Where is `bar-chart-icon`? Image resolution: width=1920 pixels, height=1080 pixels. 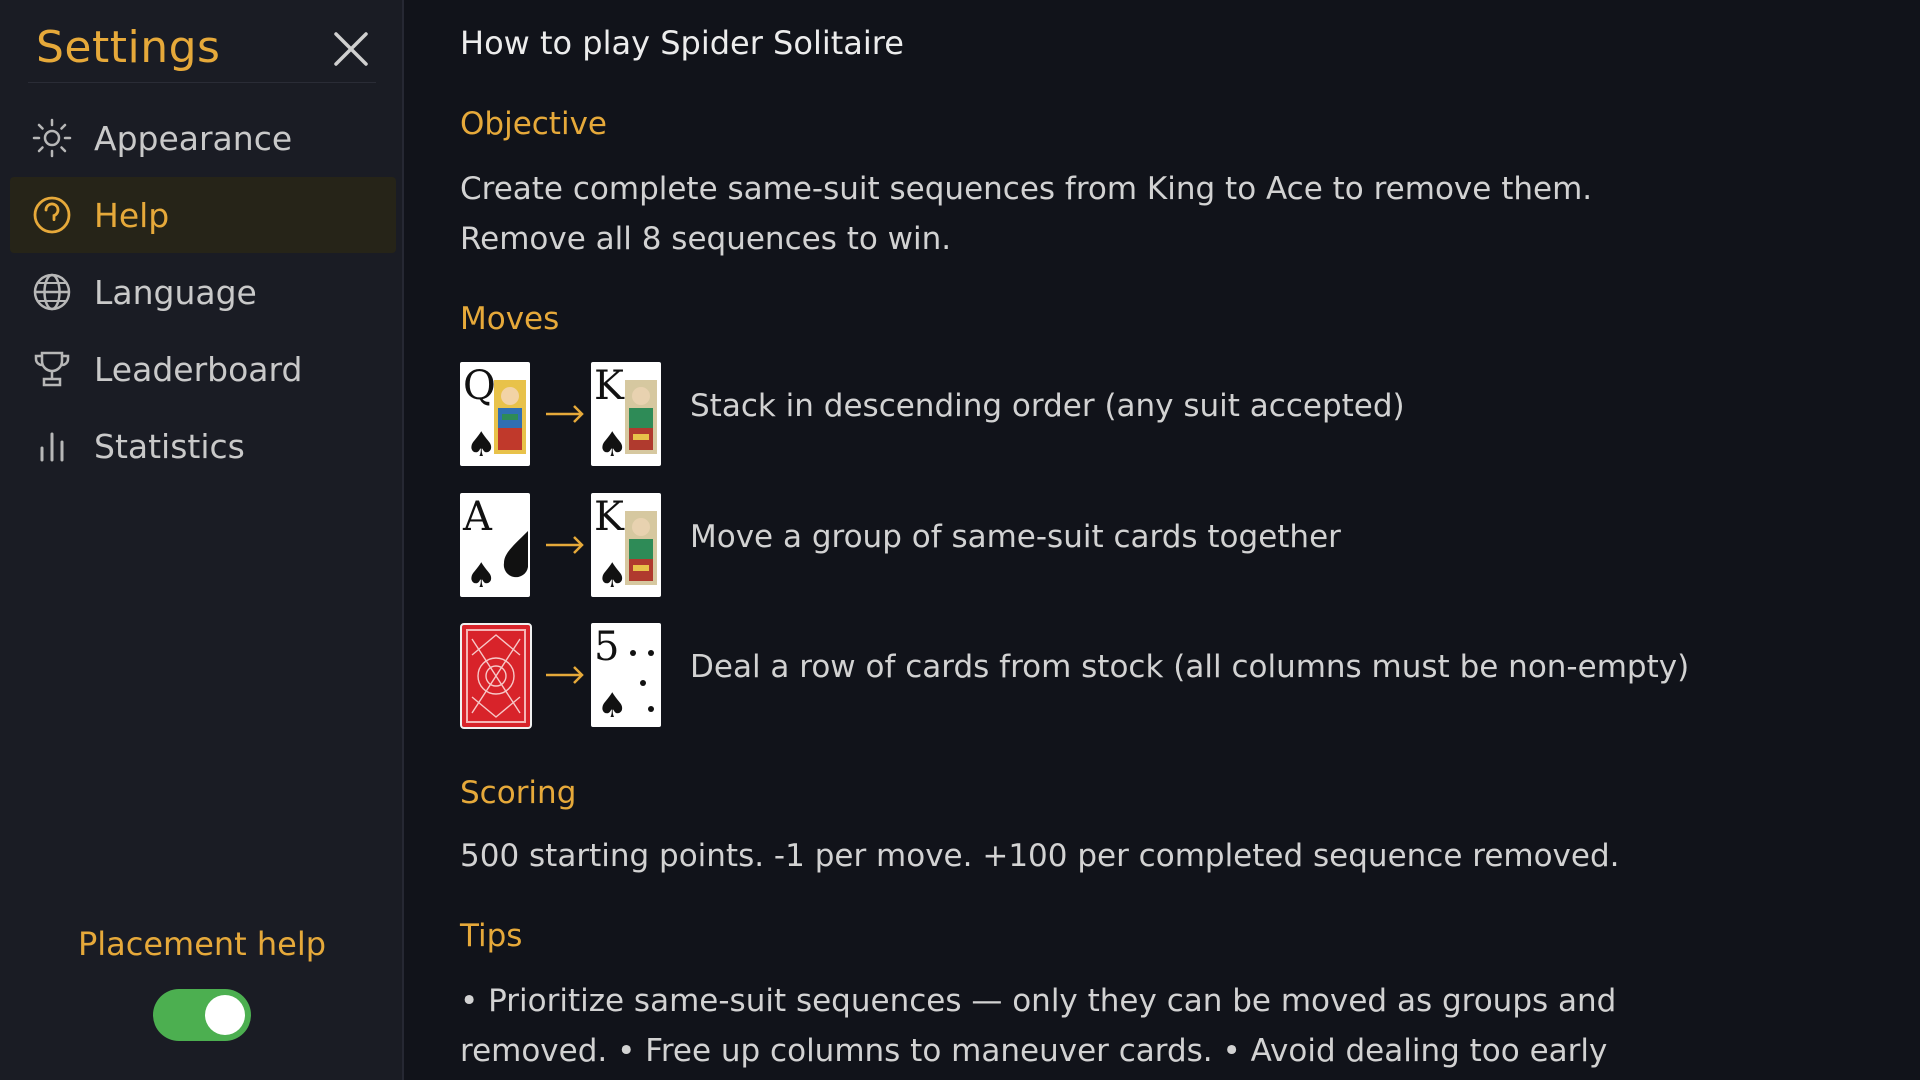 bar-chart-icon is located at coordinates (52, 446).